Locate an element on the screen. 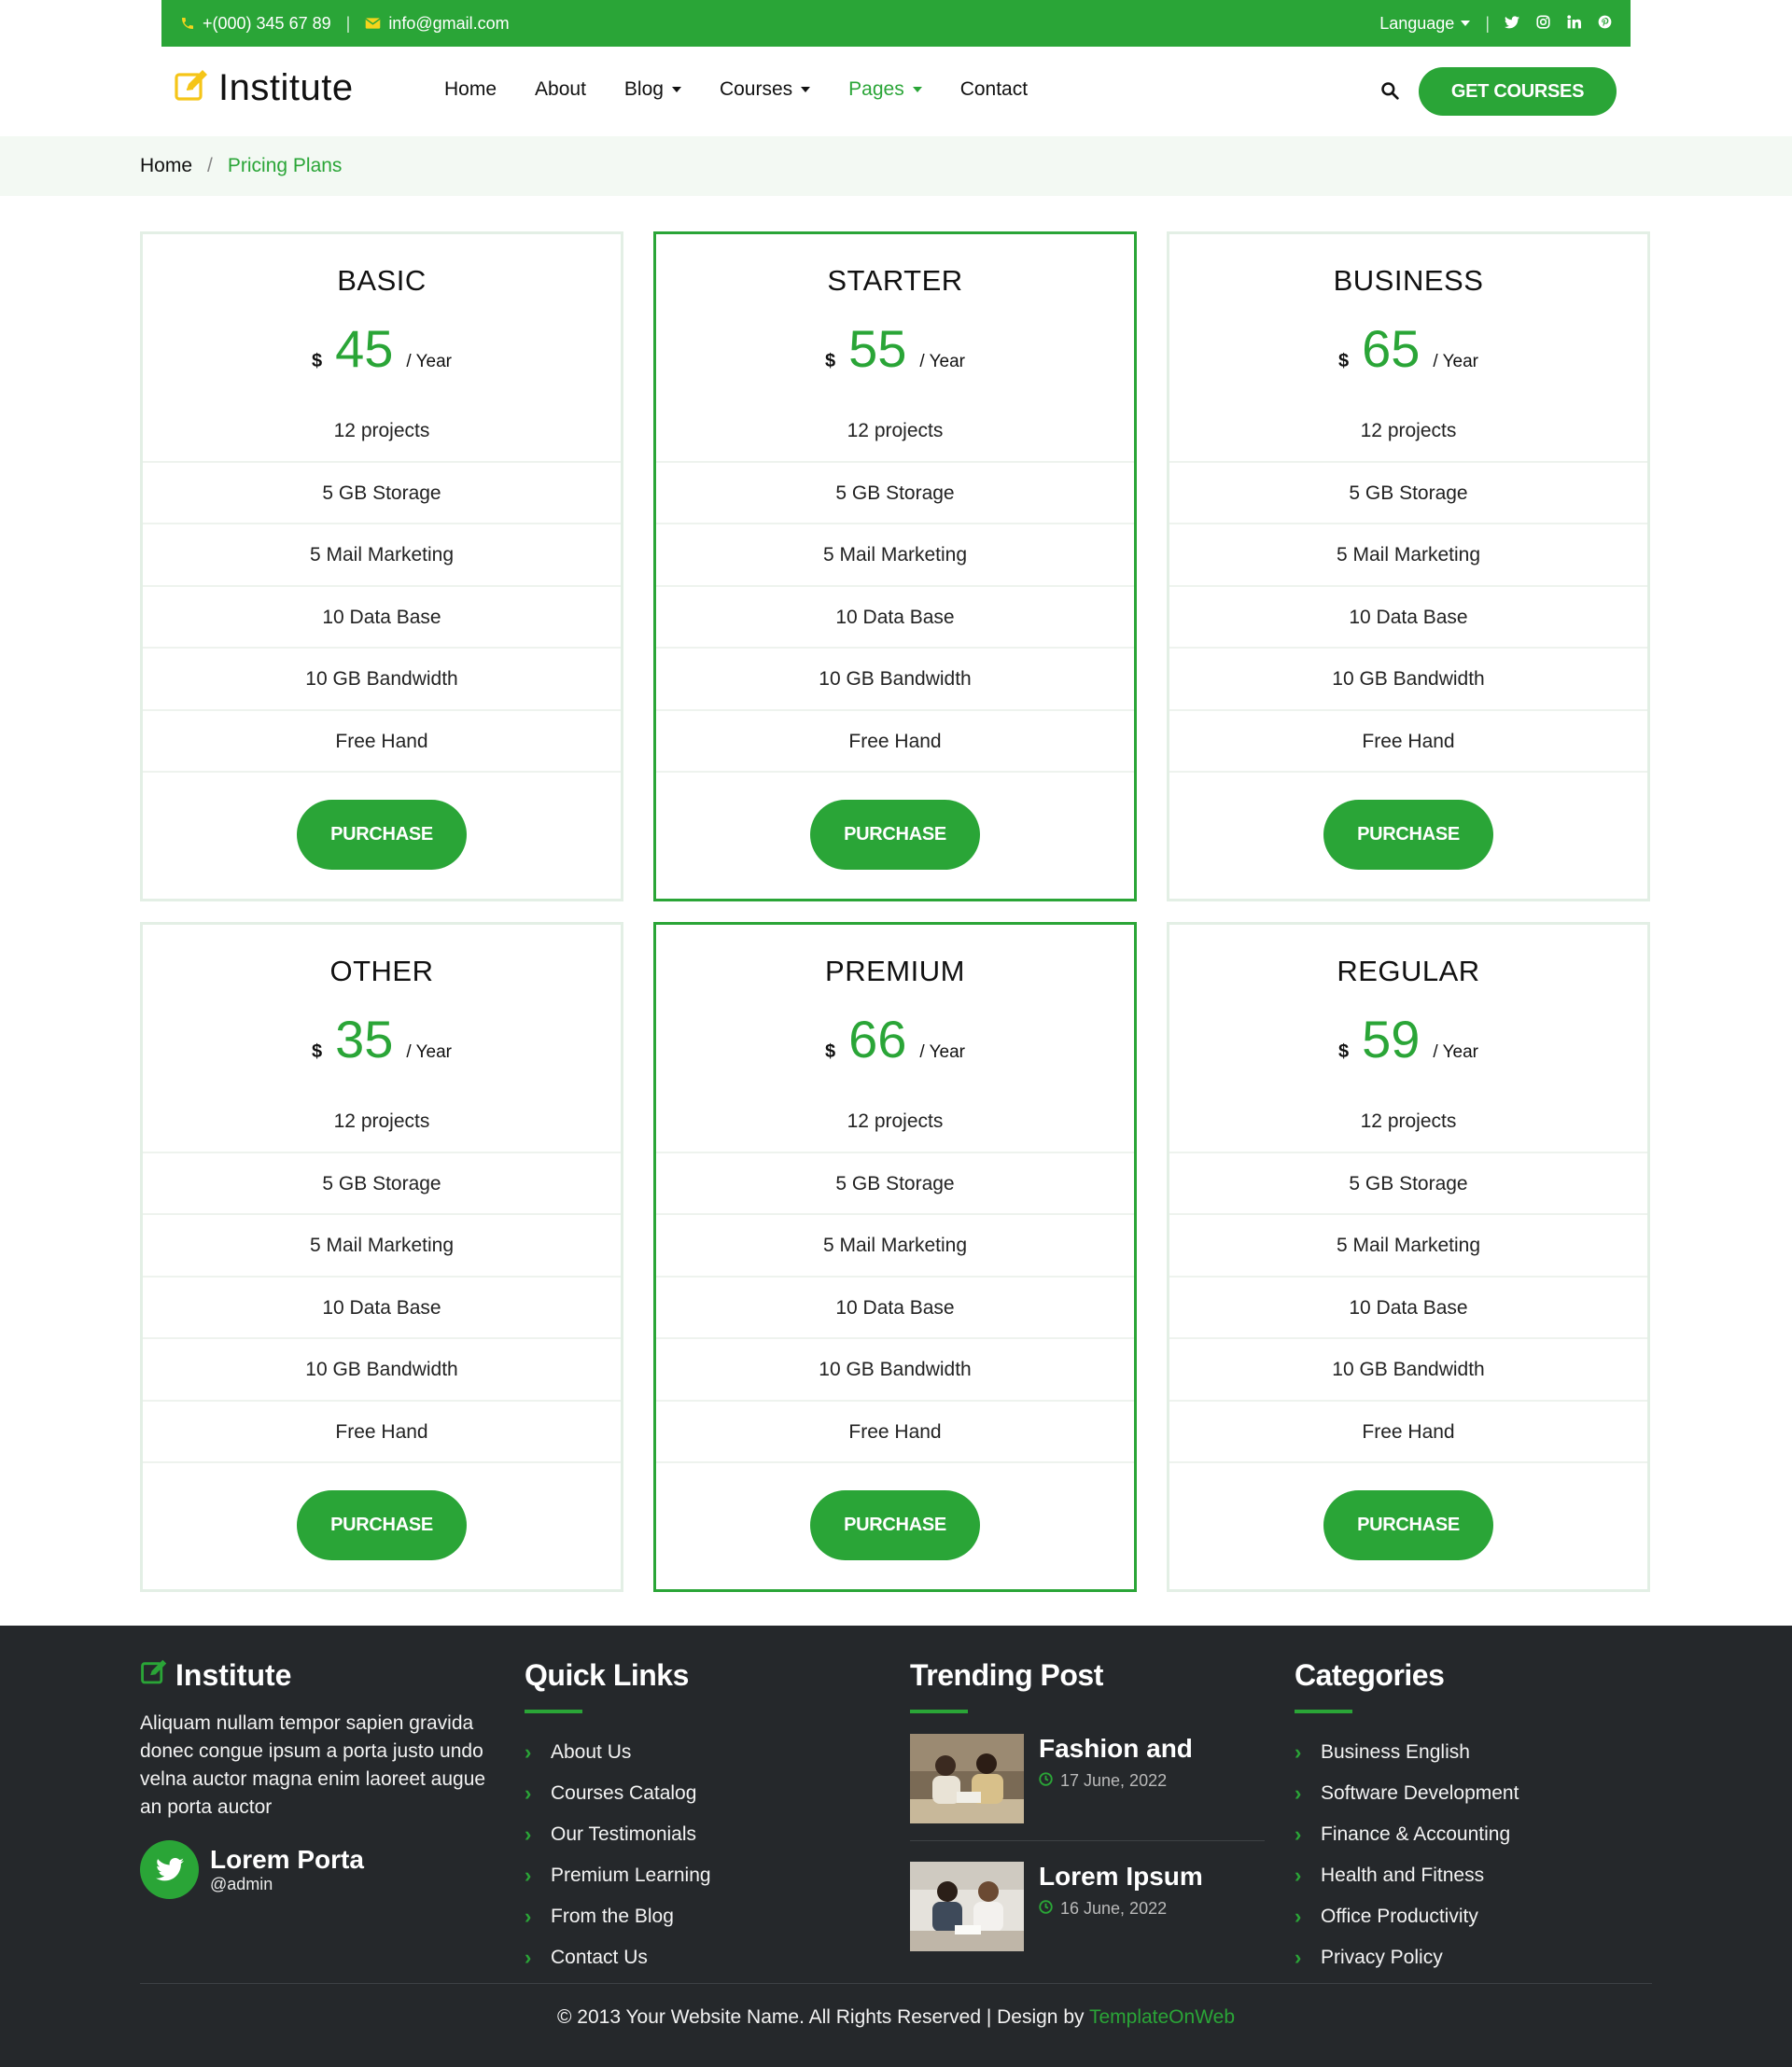 The height and width of the screenshot is (2067, 1792). quick-link-item: › Premium Learning is located at coordinates (693, 1875).